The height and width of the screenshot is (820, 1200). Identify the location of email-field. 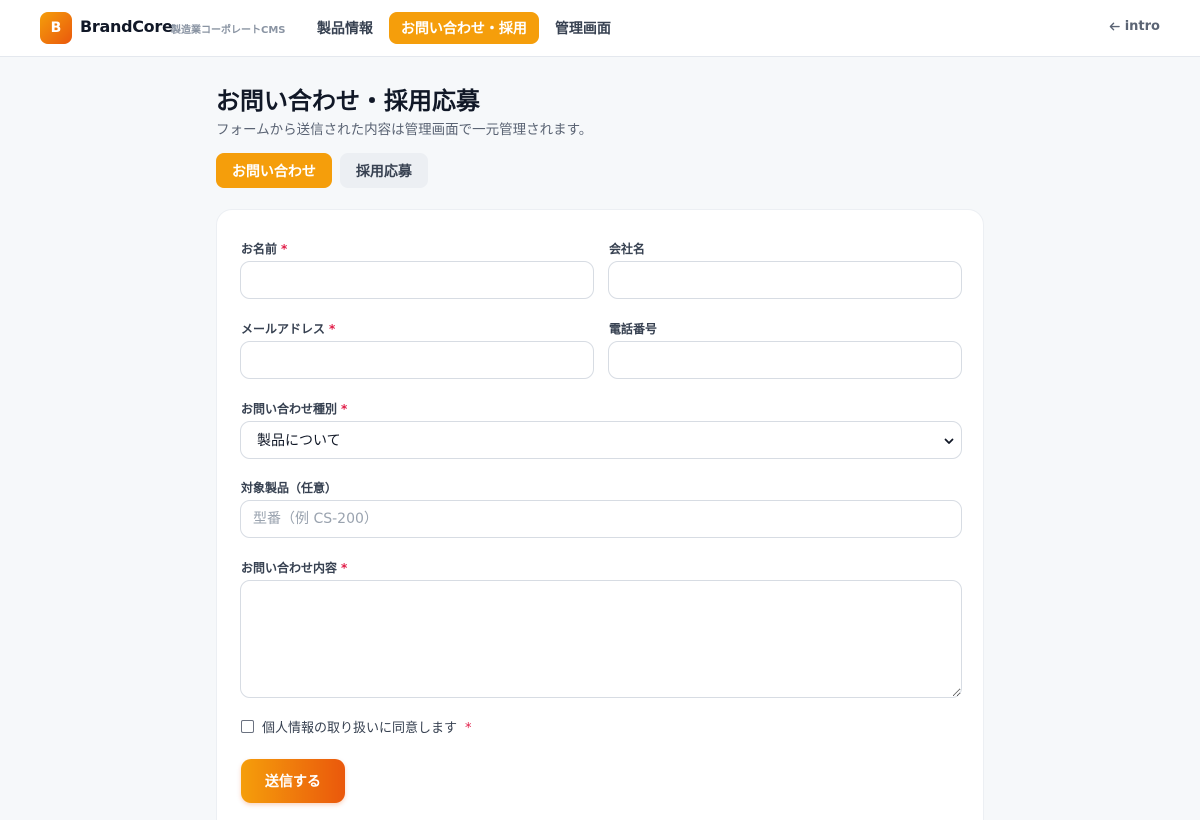
(417, 360).